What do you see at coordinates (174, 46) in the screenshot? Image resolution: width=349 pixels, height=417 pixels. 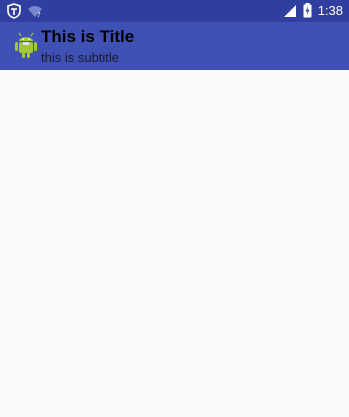 I see `app-bar: This is Title this is subtitle` at bounding box center [174, 46].